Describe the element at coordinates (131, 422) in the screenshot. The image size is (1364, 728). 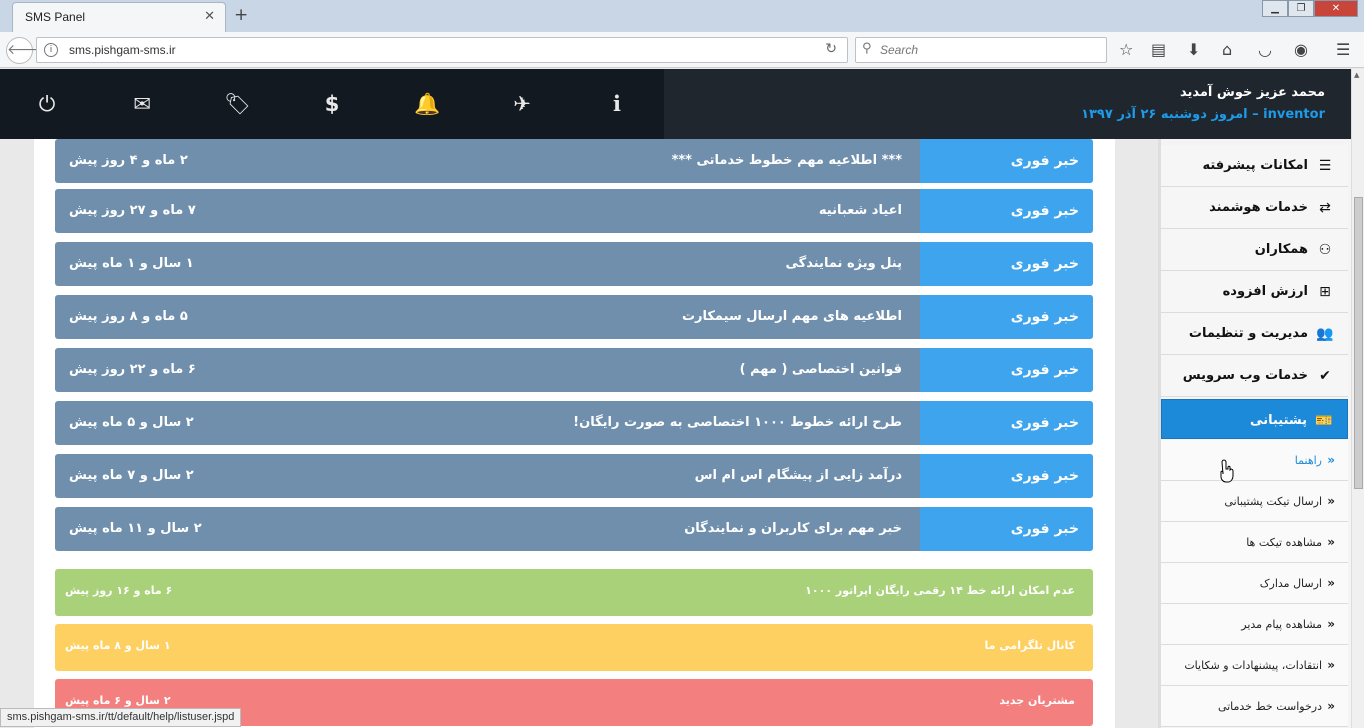
I see `news-time: ۲ سال و ۵ ماه پیش` at that location.